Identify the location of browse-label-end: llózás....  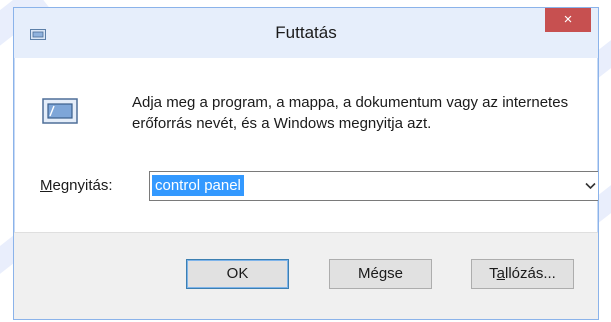
(530, 273).